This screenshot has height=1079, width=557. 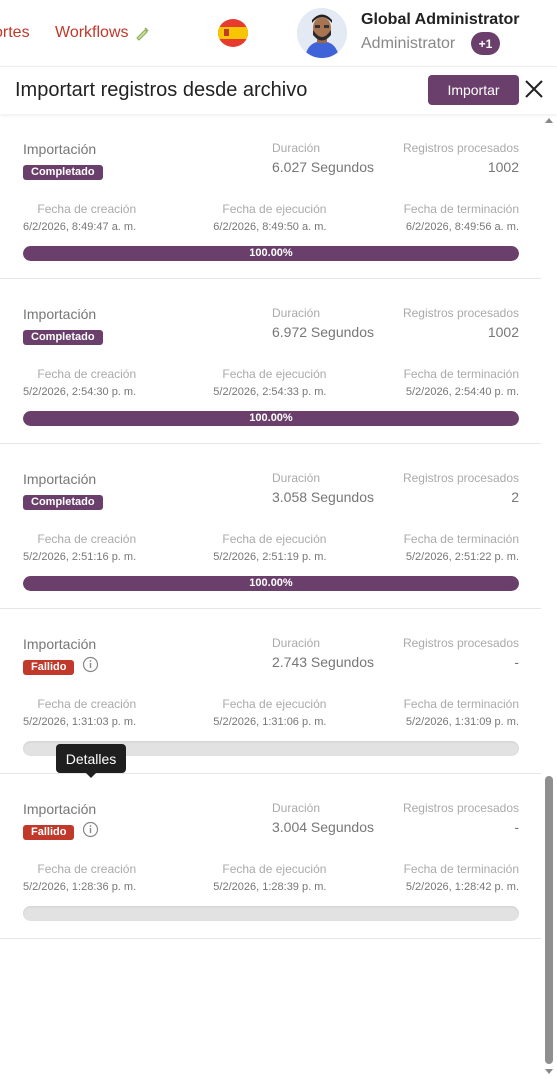 I want to click on finished-value: 5/2/2026, 2:51:22 p. m., so click(x=462, y=557).